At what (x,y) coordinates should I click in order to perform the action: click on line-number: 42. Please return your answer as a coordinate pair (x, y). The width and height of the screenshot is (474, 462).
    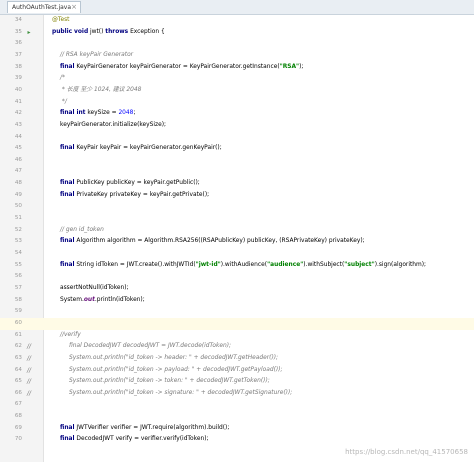
    Looking at the image, I should click on (18, 113).